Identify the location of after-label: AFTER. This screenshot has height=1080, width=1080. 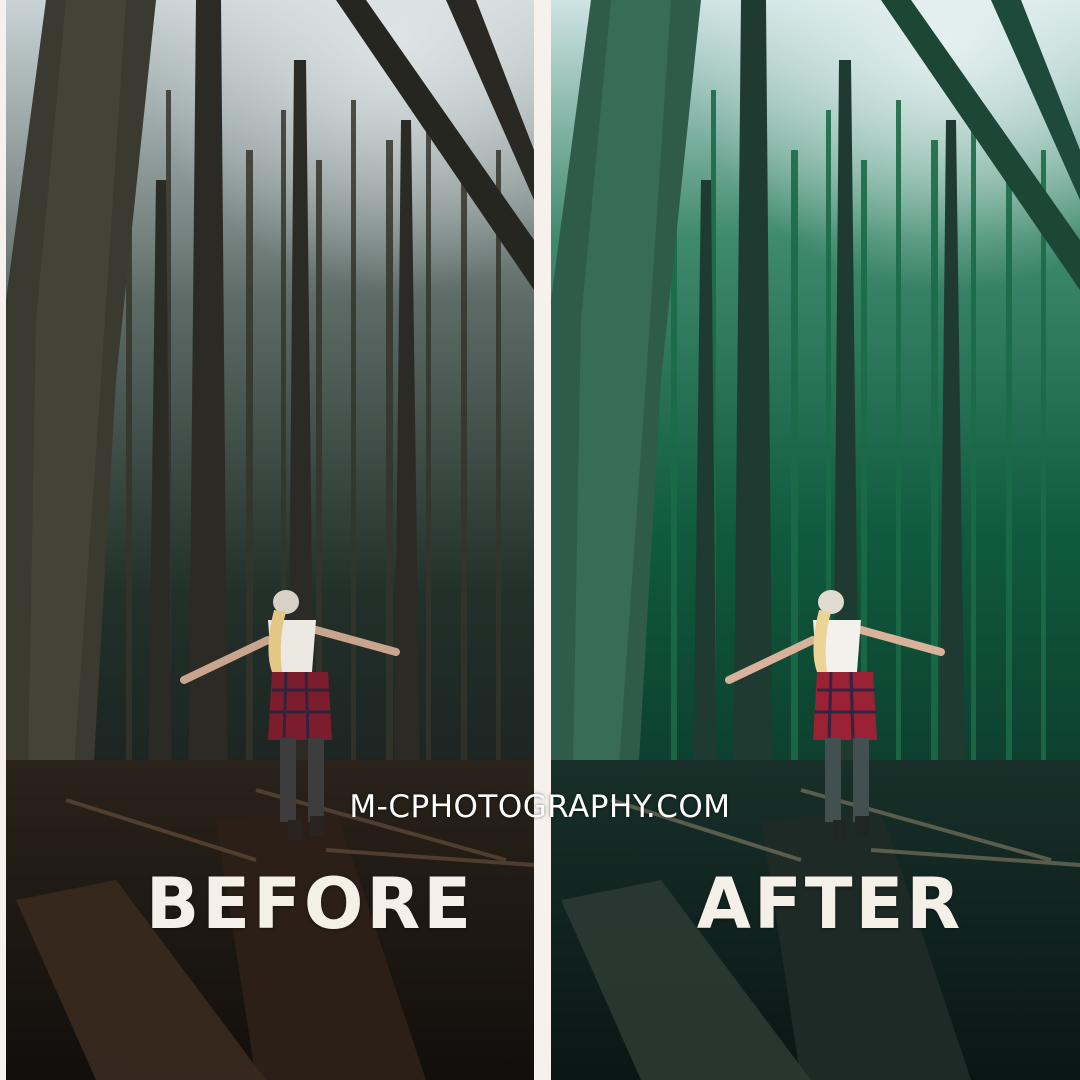
(830, 904).